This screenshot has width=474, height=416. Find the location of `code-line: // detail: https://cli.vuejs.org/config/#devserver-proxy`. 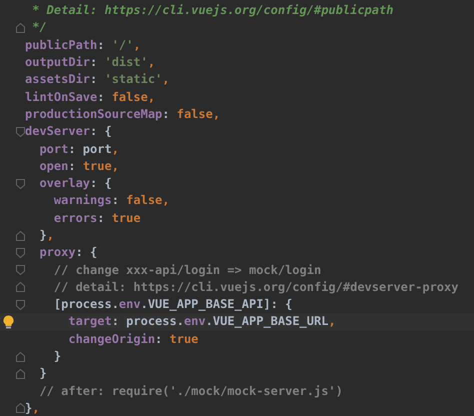

code-line: // detail: https://cli.vuejs.org/config/#devserver-proxy is located at coordinates (255, 287).